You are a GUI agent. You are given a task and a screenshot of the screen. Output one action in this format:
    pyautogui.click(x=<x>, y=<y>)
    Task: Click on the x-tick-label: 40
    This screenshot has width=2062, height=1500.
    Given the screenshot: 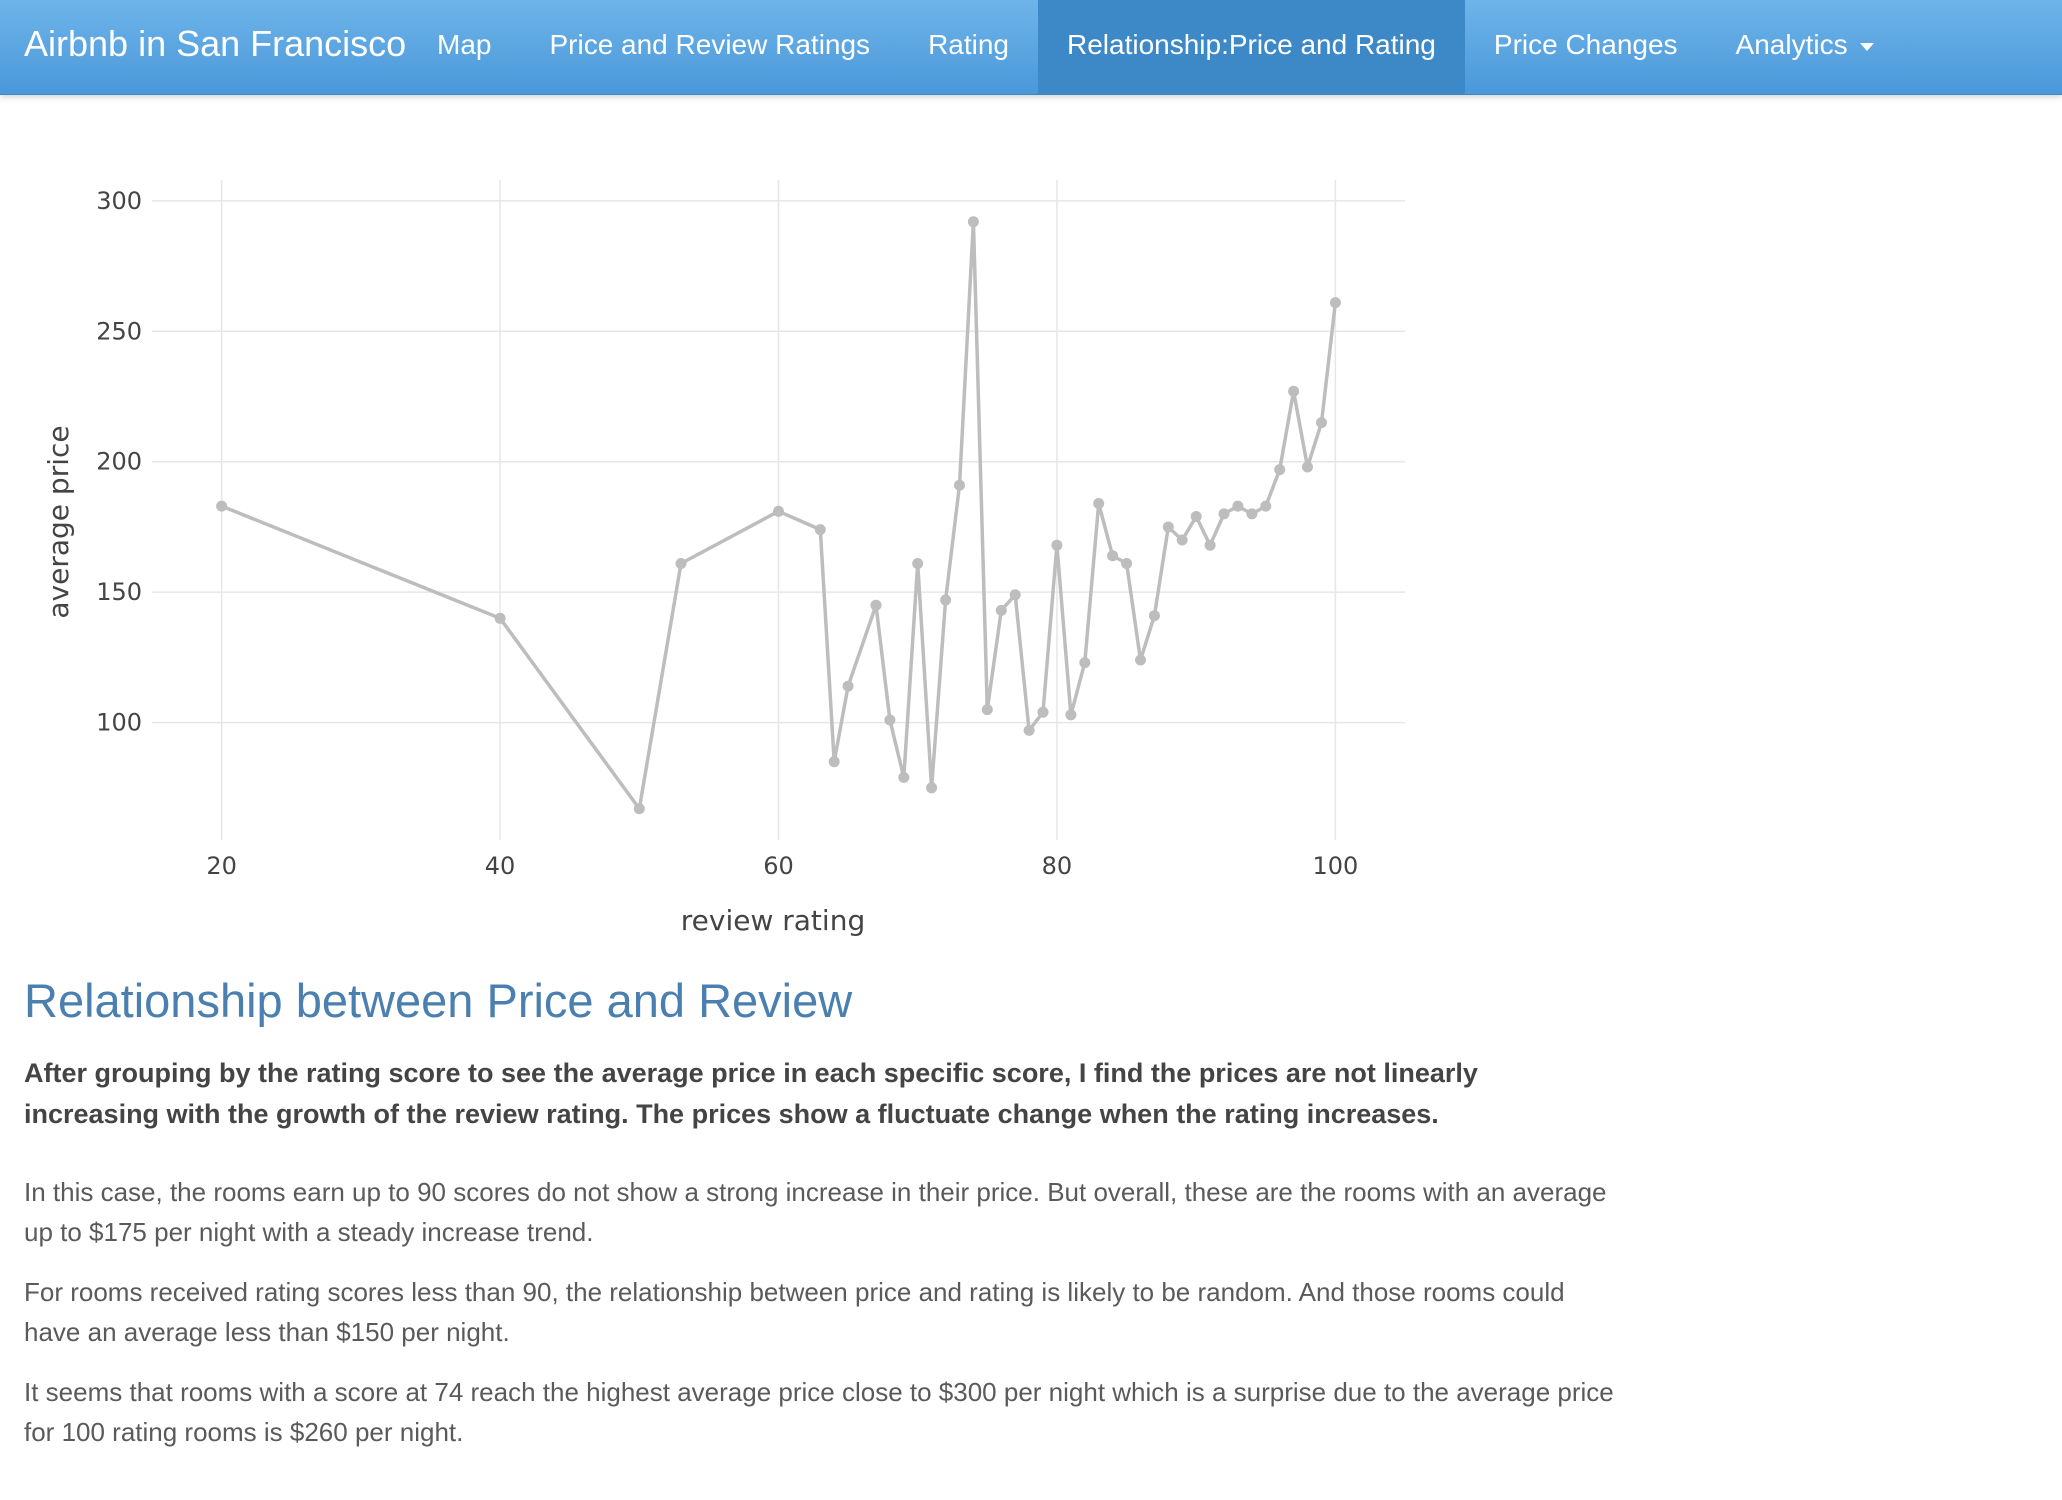 What is the action you would take?
    pyautogui.click(x=500, y=866)
    